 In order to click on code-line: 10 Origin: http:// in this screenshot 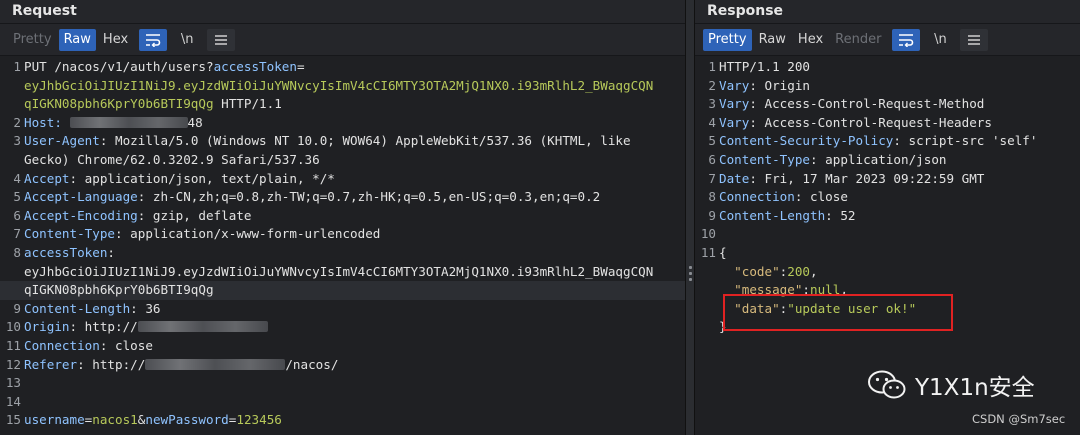, I will do `click(342, 327)`.